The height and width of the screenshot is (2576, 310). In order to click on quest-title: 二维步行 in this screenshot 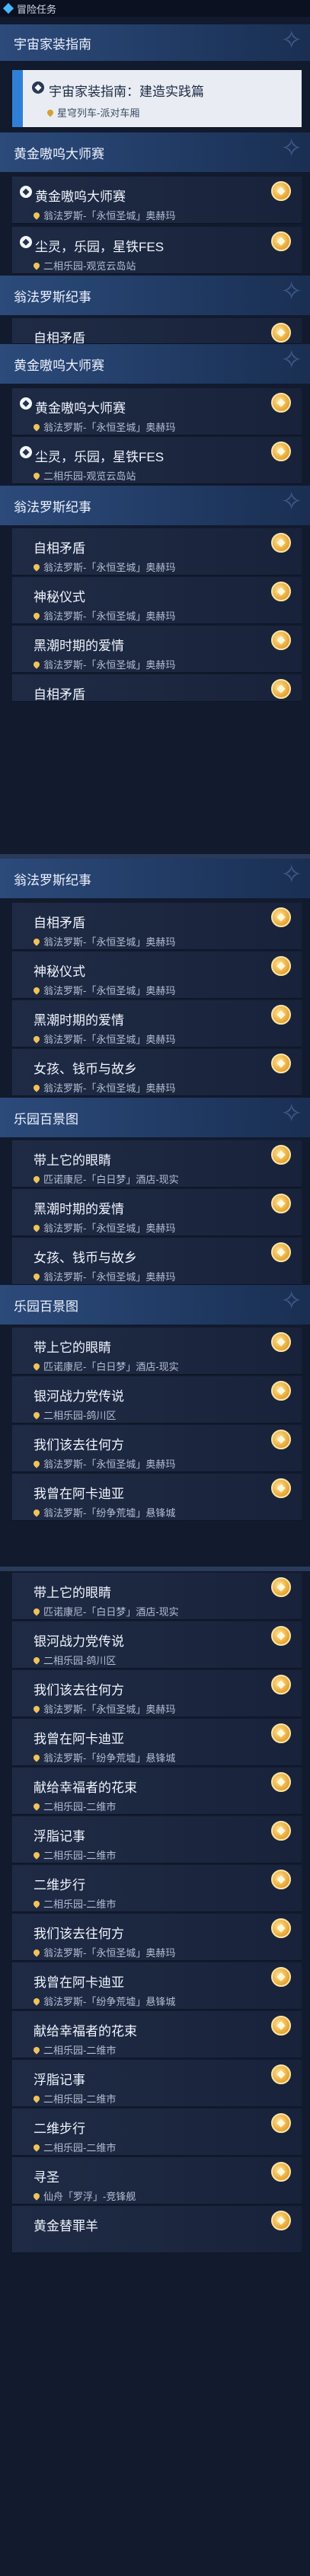, I will do `click(59, 1885)`.